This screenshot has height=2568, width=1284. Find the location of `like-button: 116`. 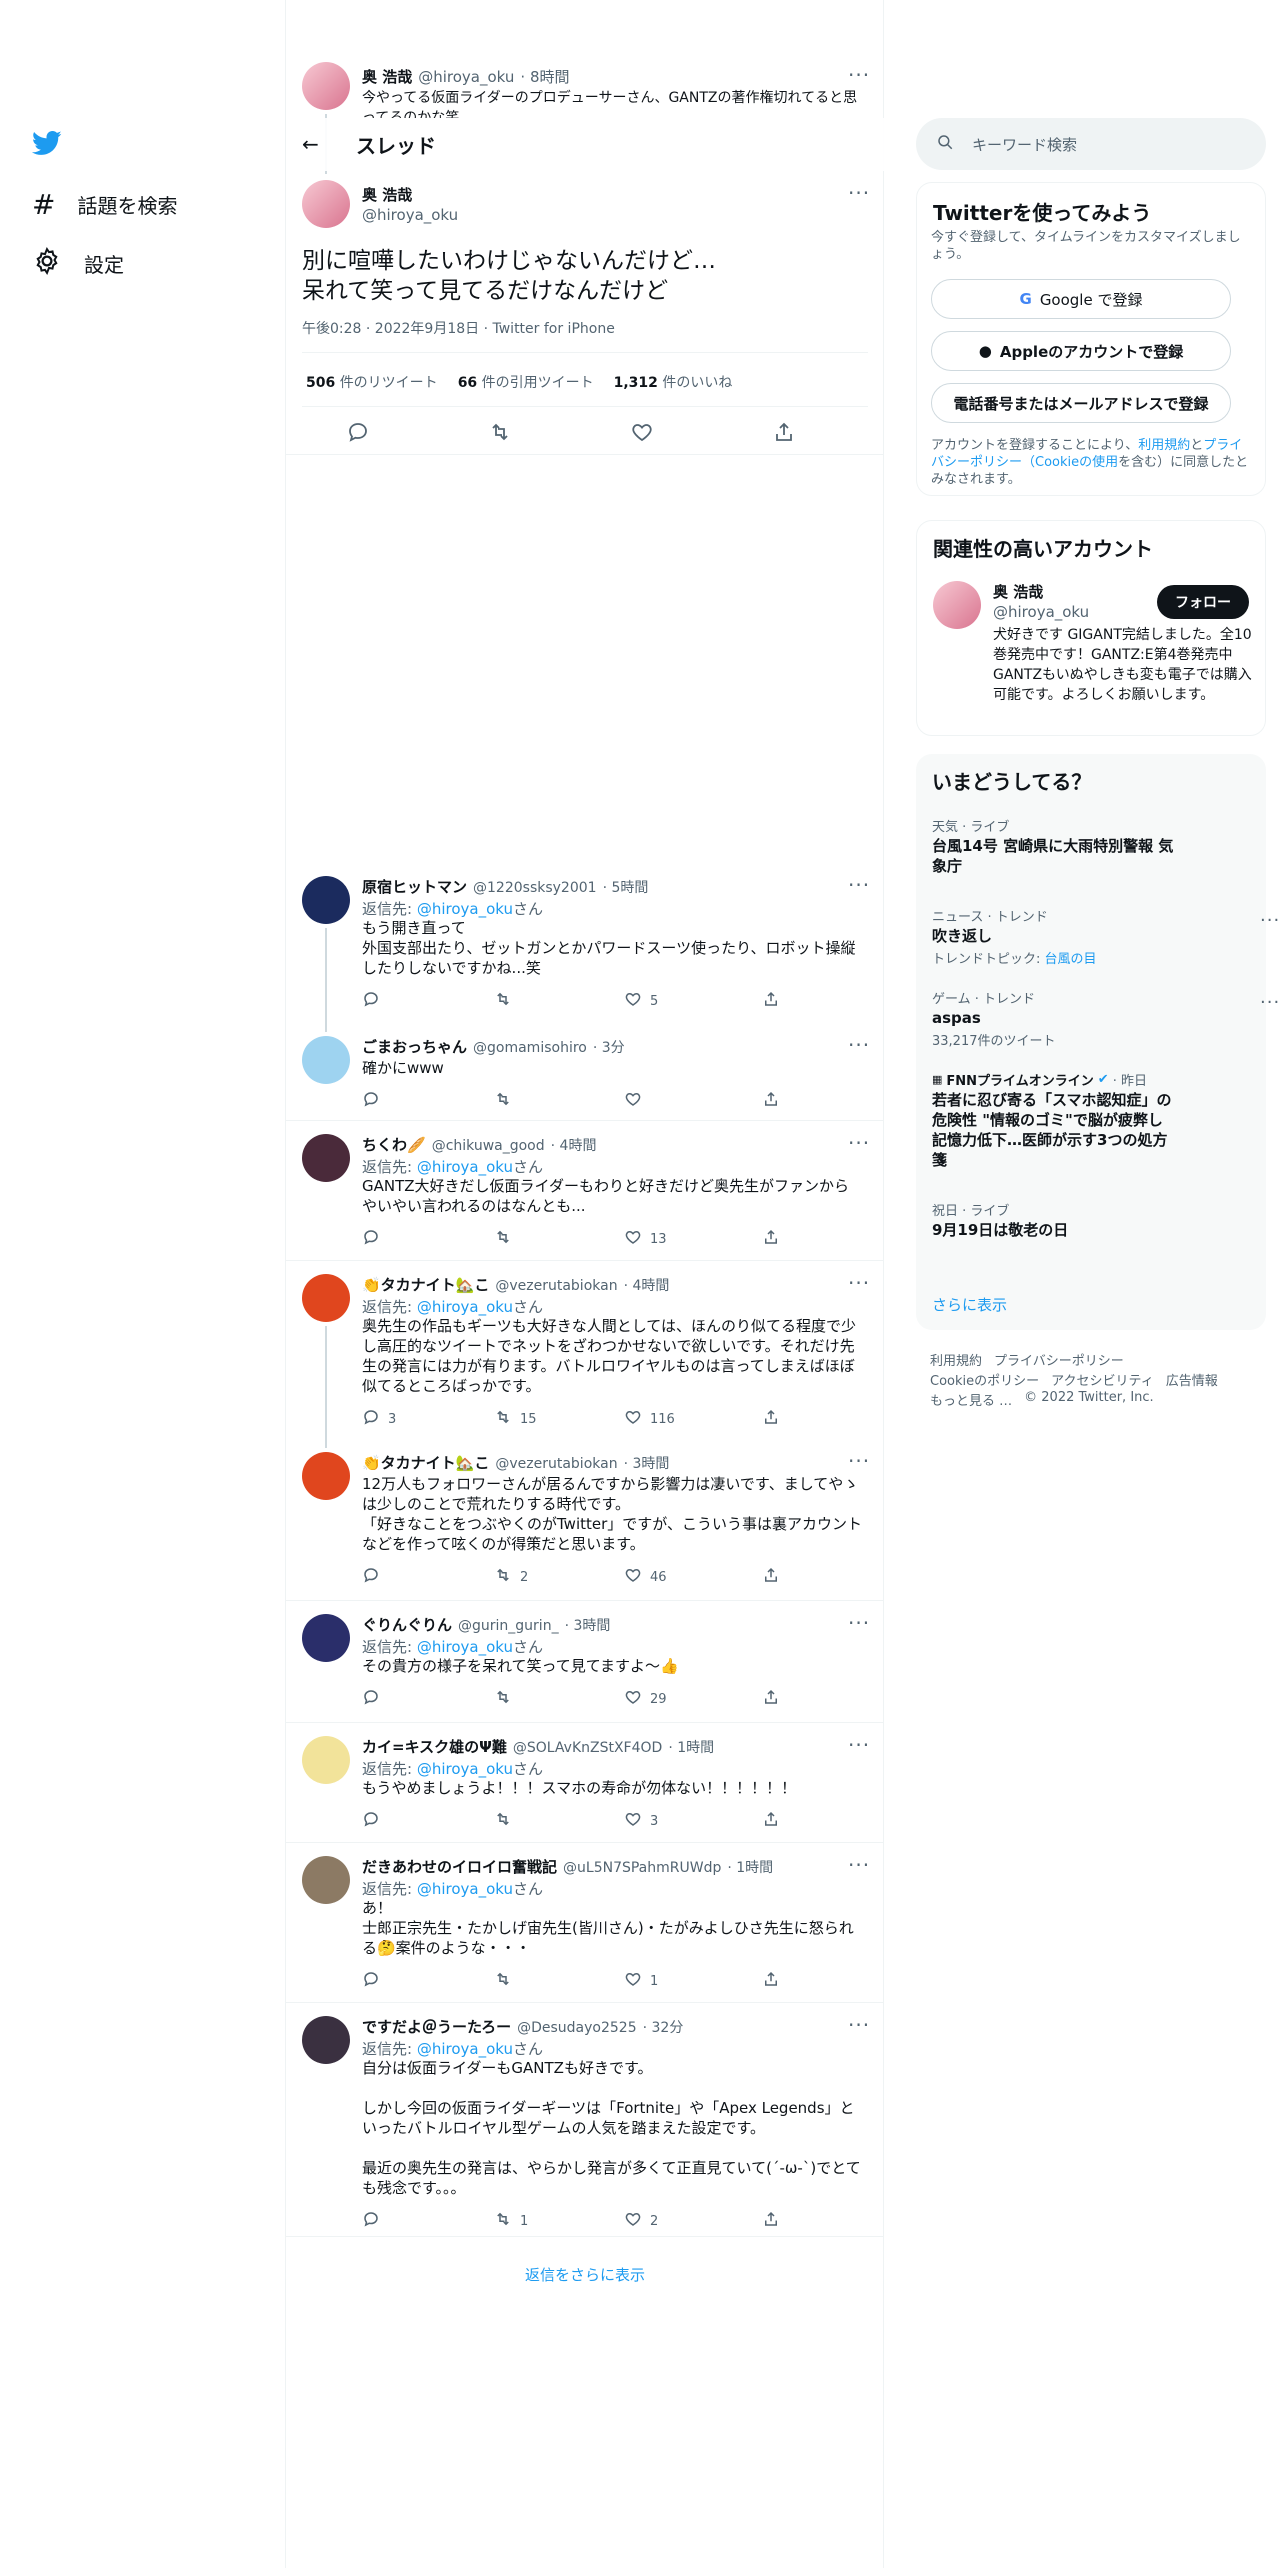

like-button: 116 is located at coordinates (693, 1419).